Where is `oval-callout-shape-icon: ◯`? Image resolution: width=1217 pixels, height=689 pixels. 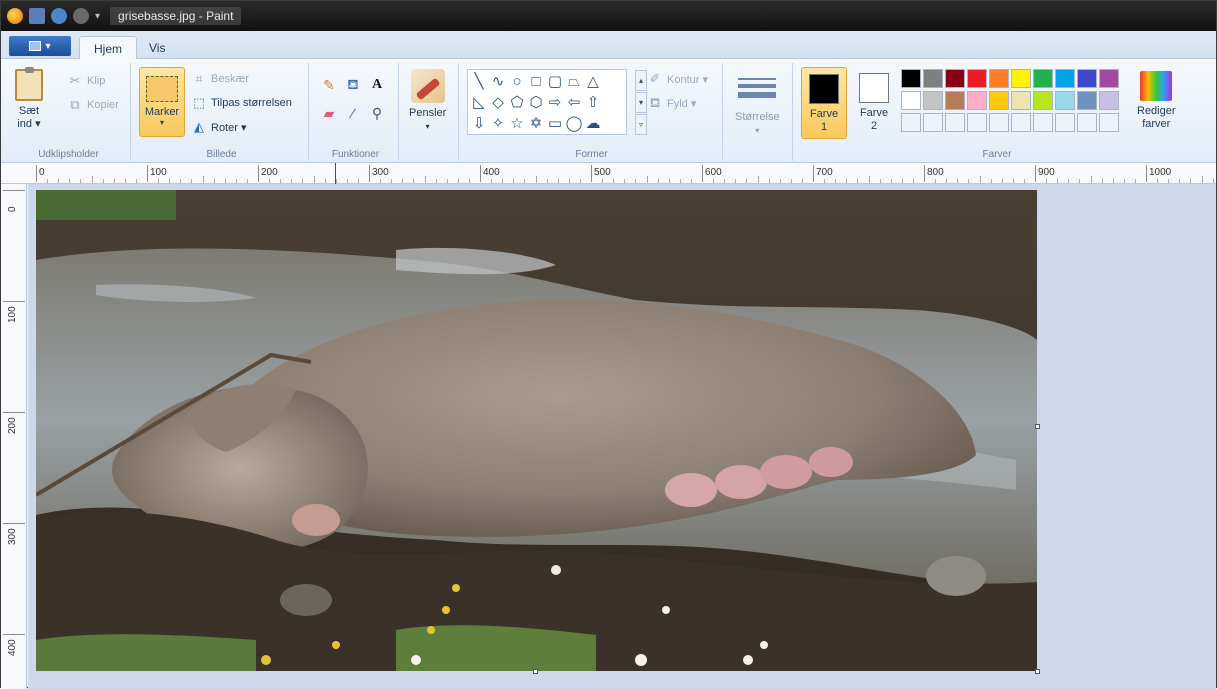
oval-callout-shape-icon: ◯ is located at coordinates (574, 123).